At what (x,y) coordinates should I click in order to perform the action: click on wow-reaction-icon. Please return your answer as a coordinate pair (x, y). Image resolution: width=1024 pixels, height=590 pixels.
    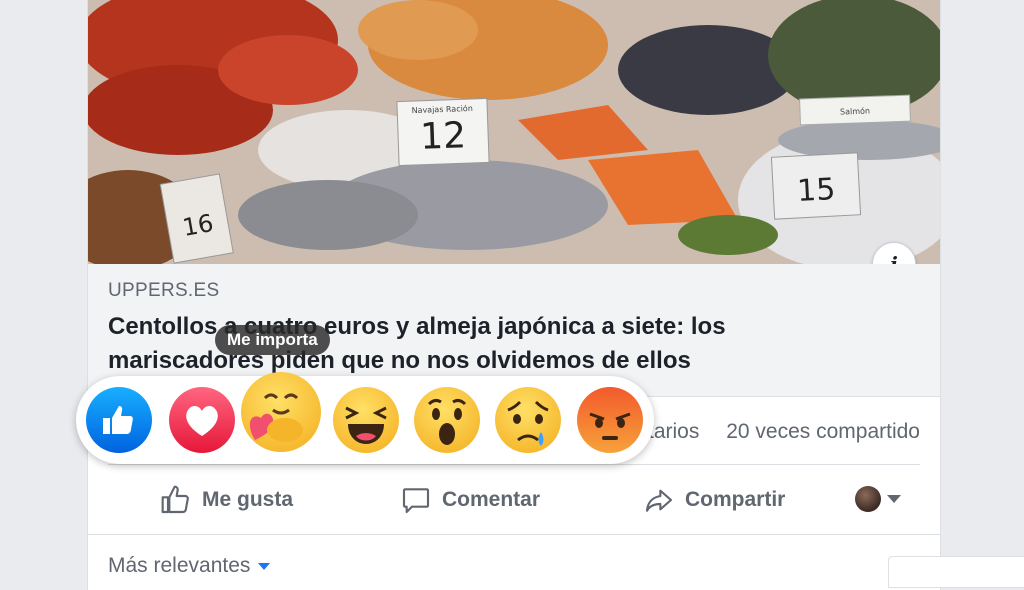
    Looking at the image, I should click on (447, 420).